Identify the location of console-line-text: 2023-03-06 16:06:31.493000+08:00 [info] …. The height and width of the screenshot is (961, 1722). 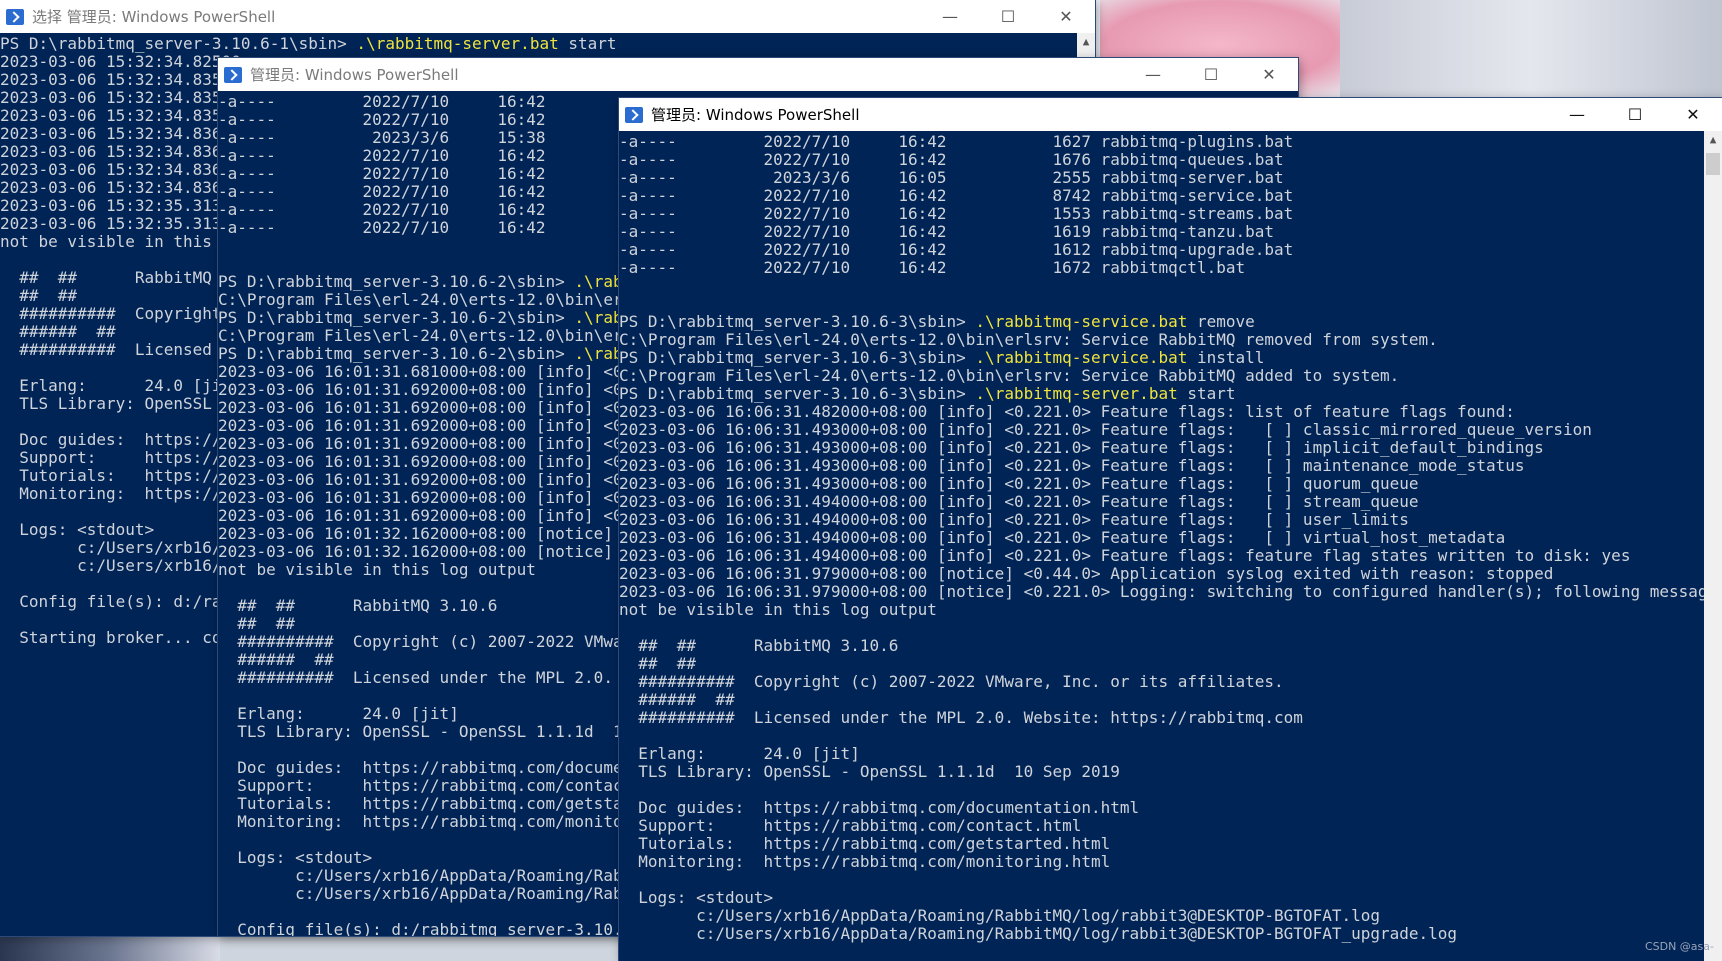
(1105, 429).